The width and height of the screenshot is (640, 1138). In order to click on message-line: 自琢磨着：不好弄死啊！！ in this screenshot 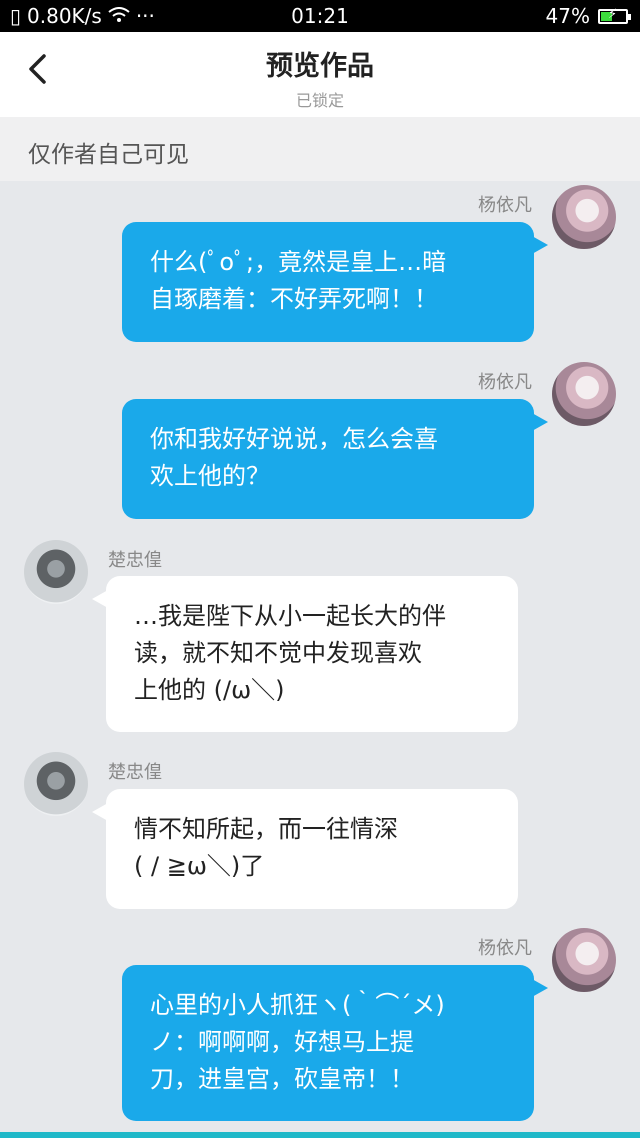, I will do `click(294, 299)`.